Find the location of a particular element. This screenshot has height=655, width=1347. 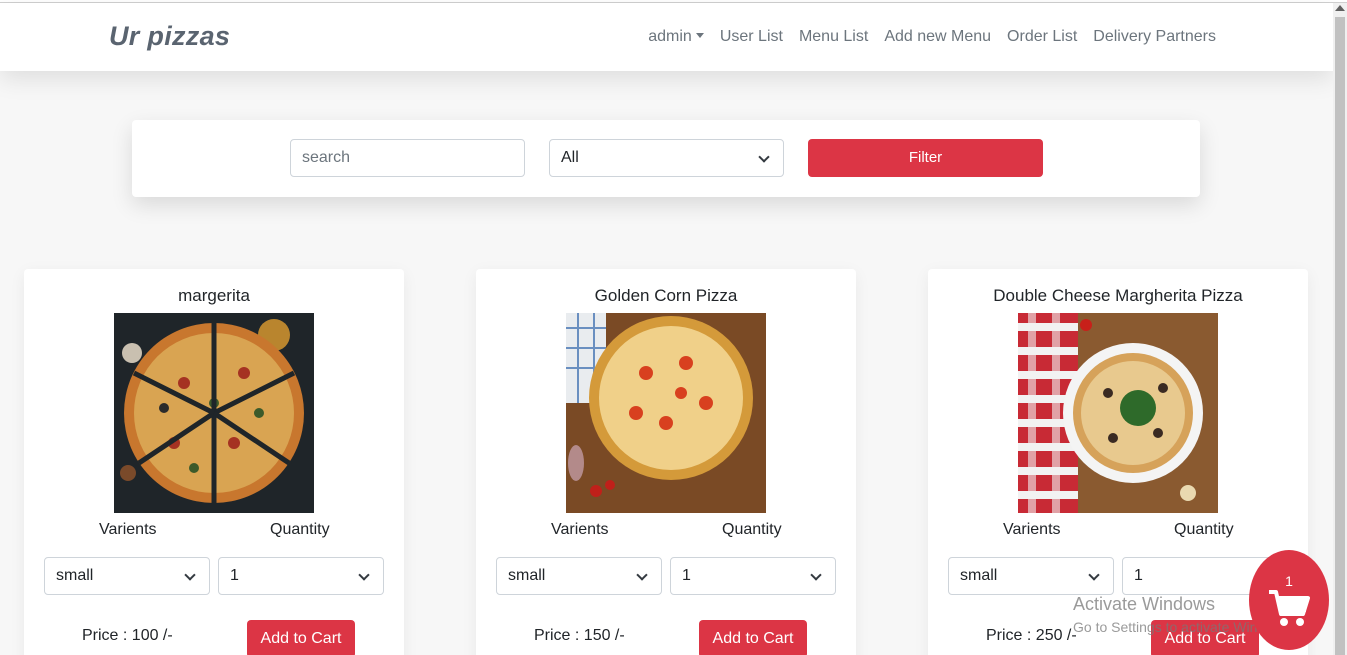

scroll-thumb is located at coordinates (1340, 336).